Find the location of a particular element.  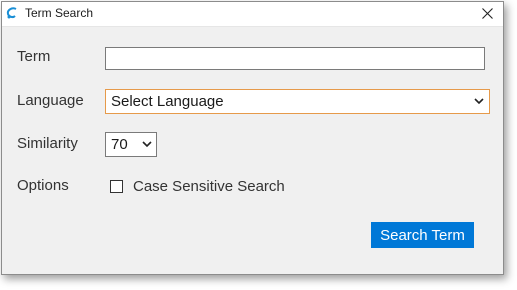

title-bar: Term Search is located at coordinates (252, 14).